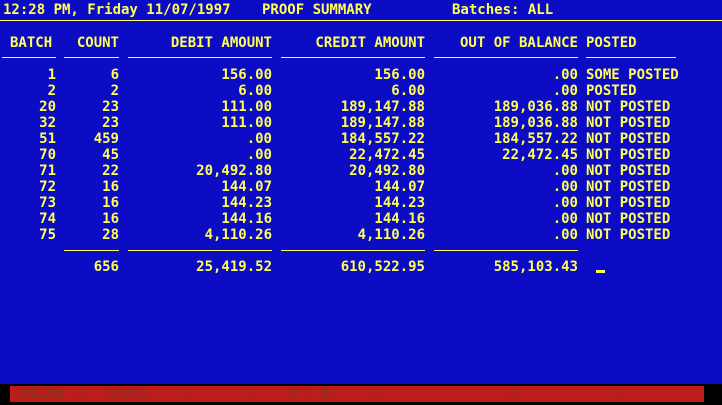 This screenshot has width=722, height=405. What do you see at coordinates (357, 394) in the screenshot?
I see `status-bar: ONLINE : tty01 : : V T A : : :` at bounding box center [357, 394].